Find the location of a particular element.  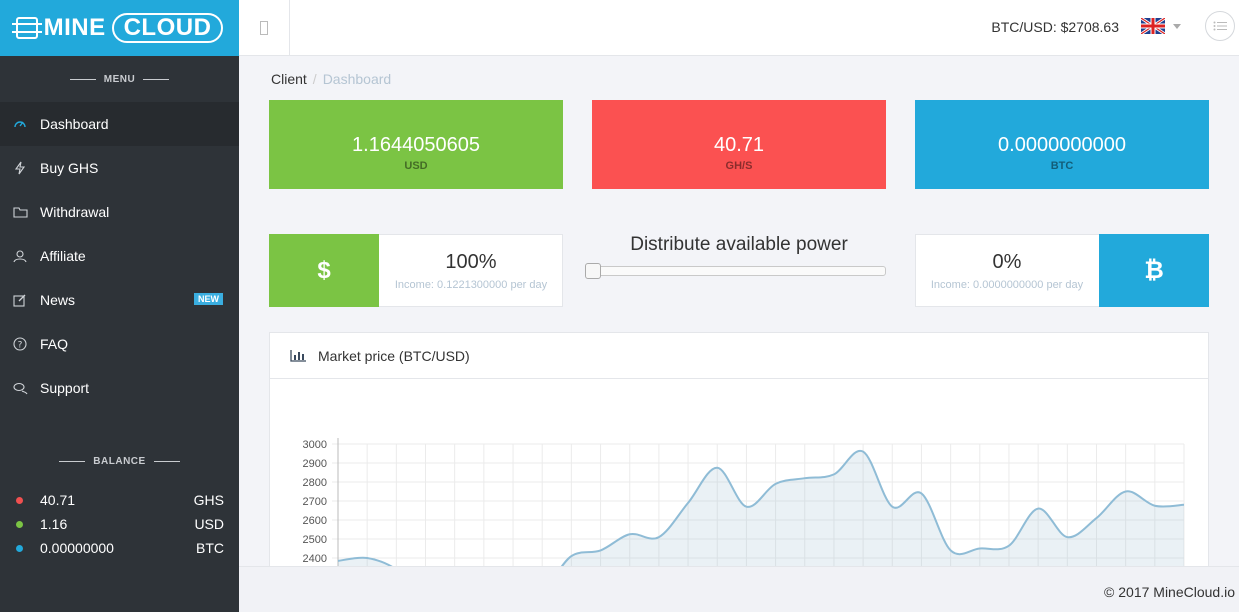

balance-row-ghs: 40.71 GHS is located at coordinates (120, 500).